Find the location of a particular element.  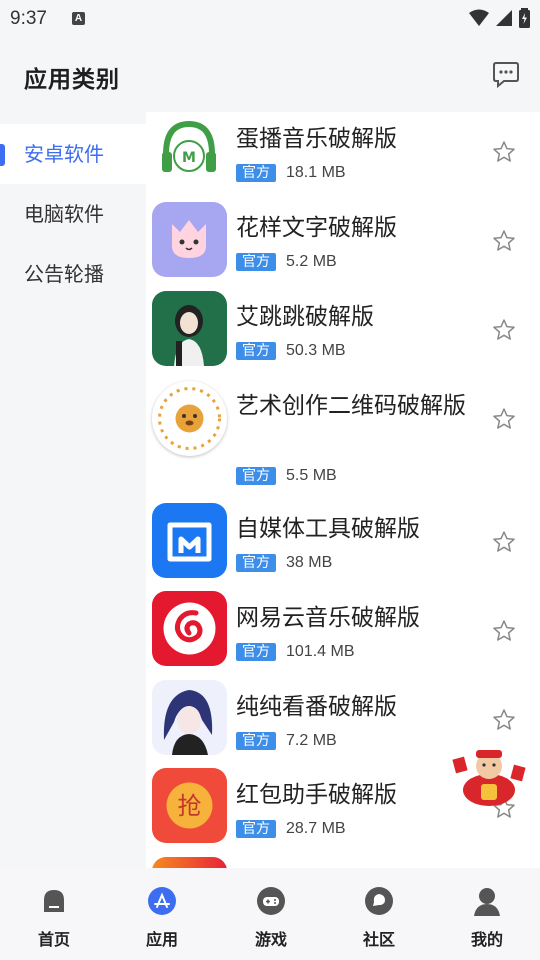

grab-char: 抢 is located at coordinates (190, 806).